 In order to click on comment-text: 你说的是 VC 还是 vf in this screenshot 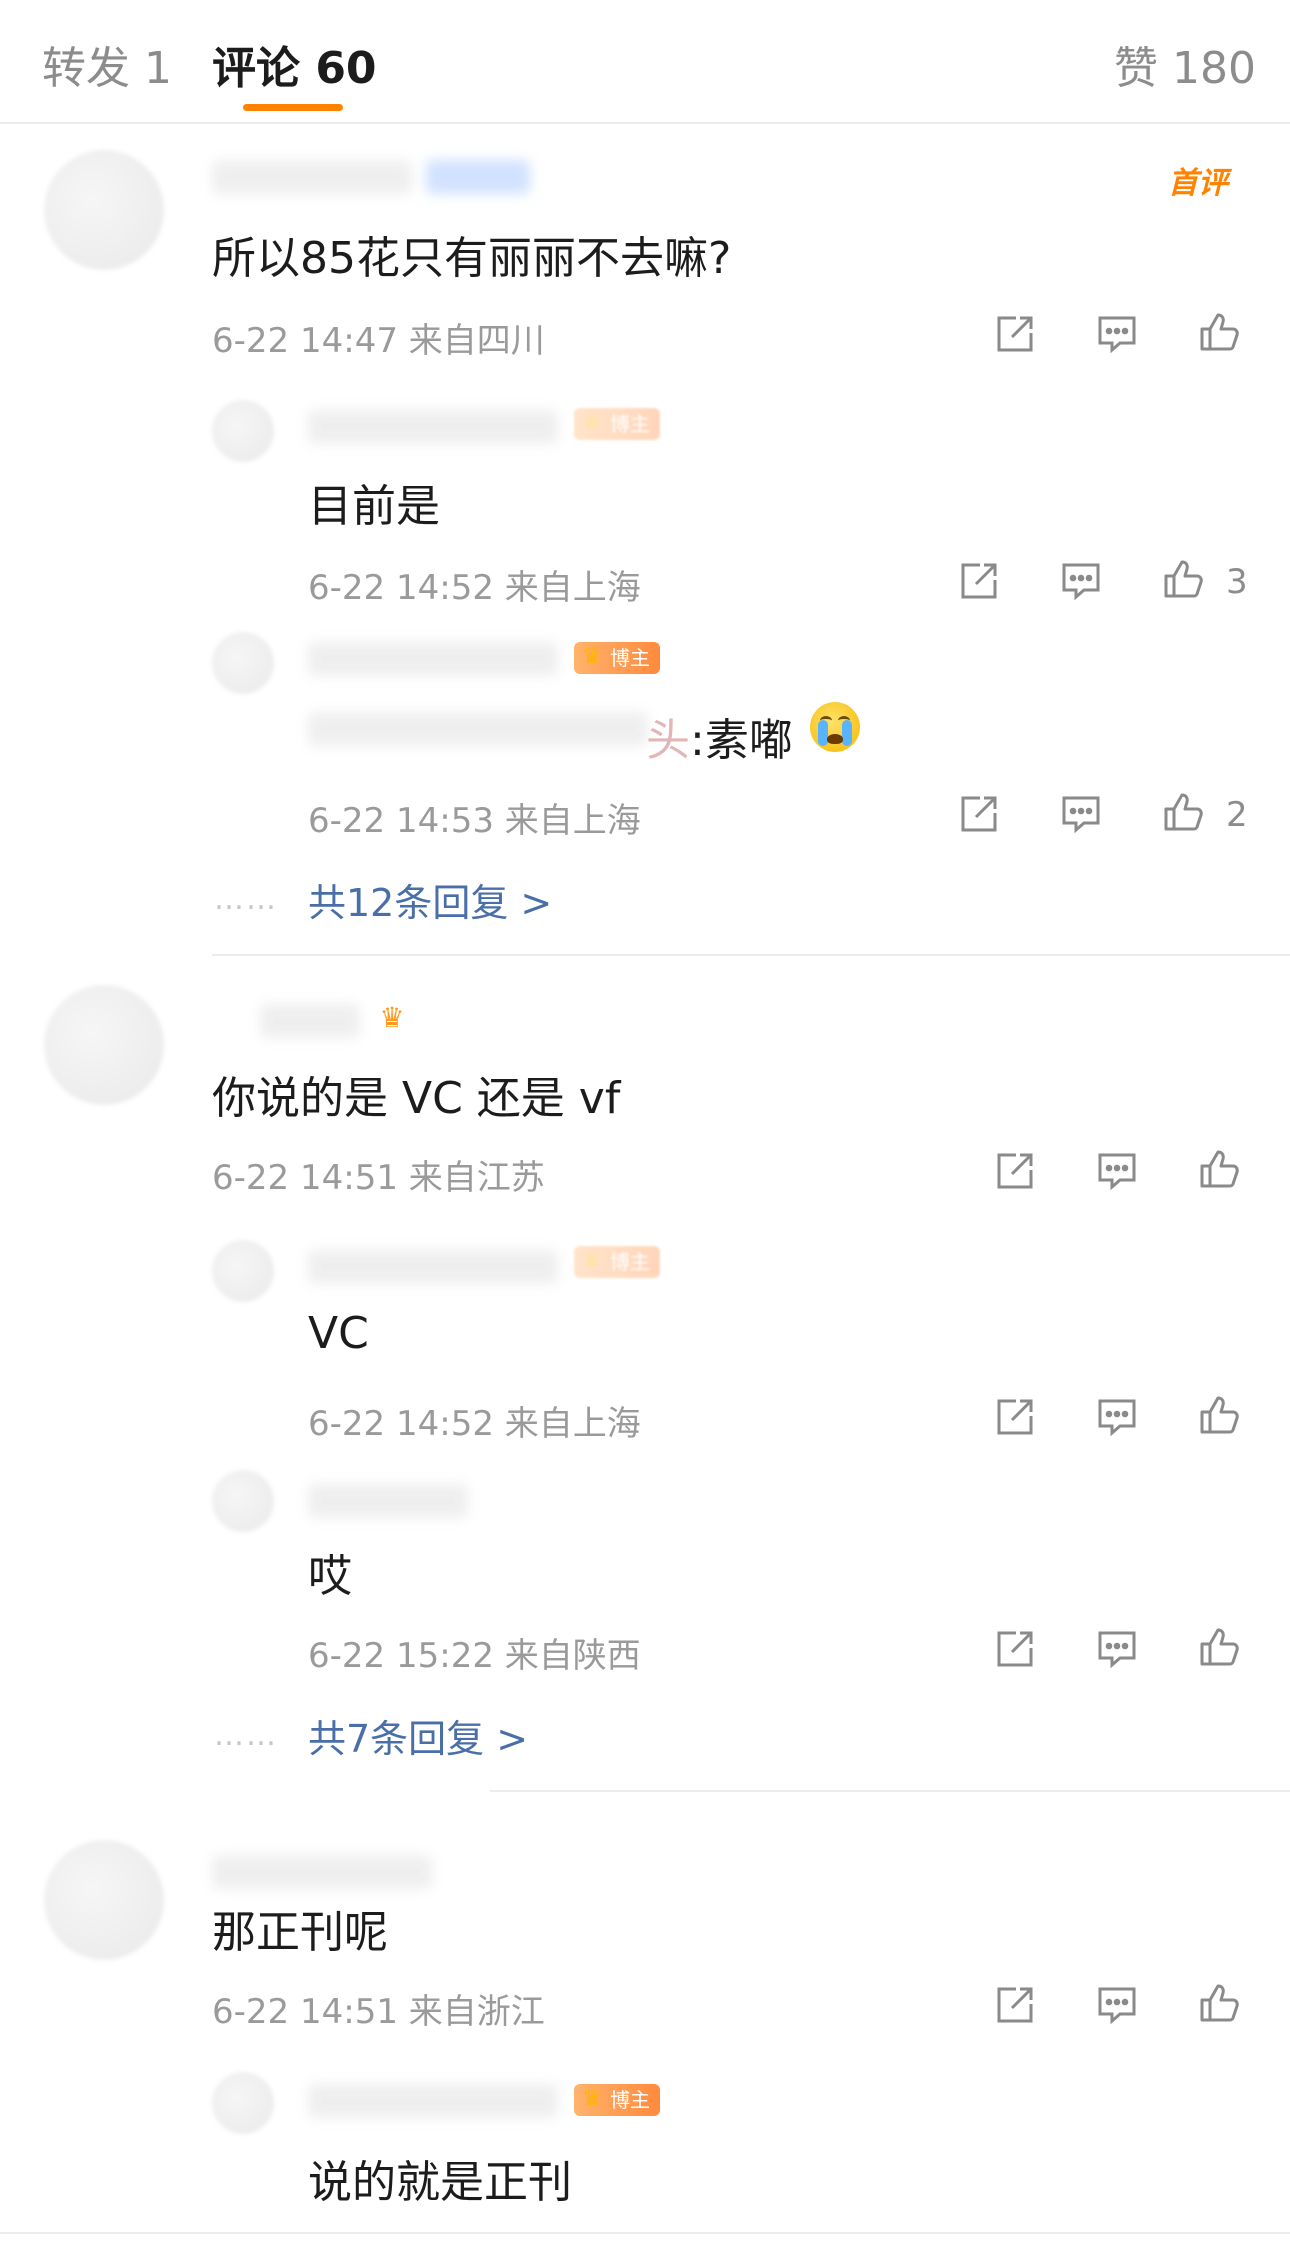, I will do `click(416, 1098)`.